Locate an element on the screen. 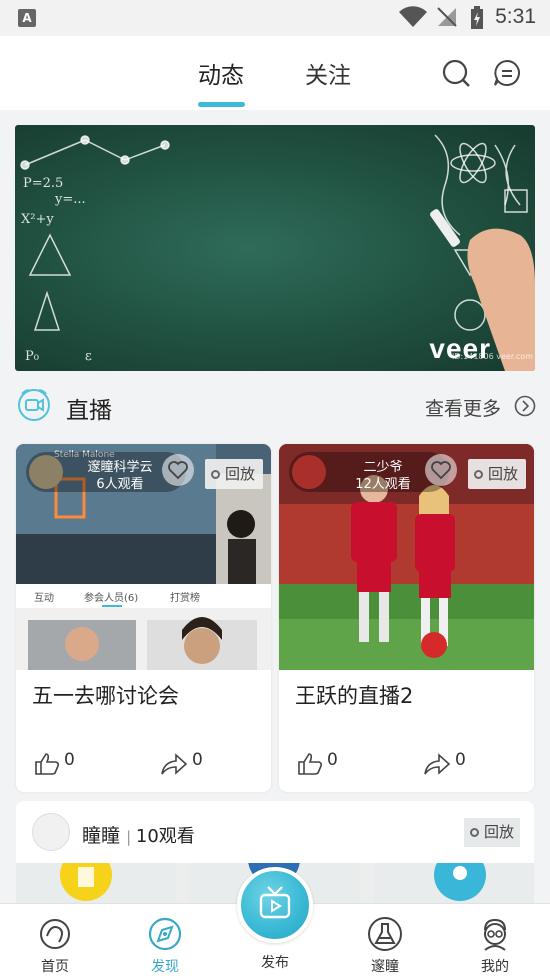 The width and height of the screenshot is (550, 979). host-info-pill: 邃瞳科学云 6人观看 is located at coordinates (110, 472).